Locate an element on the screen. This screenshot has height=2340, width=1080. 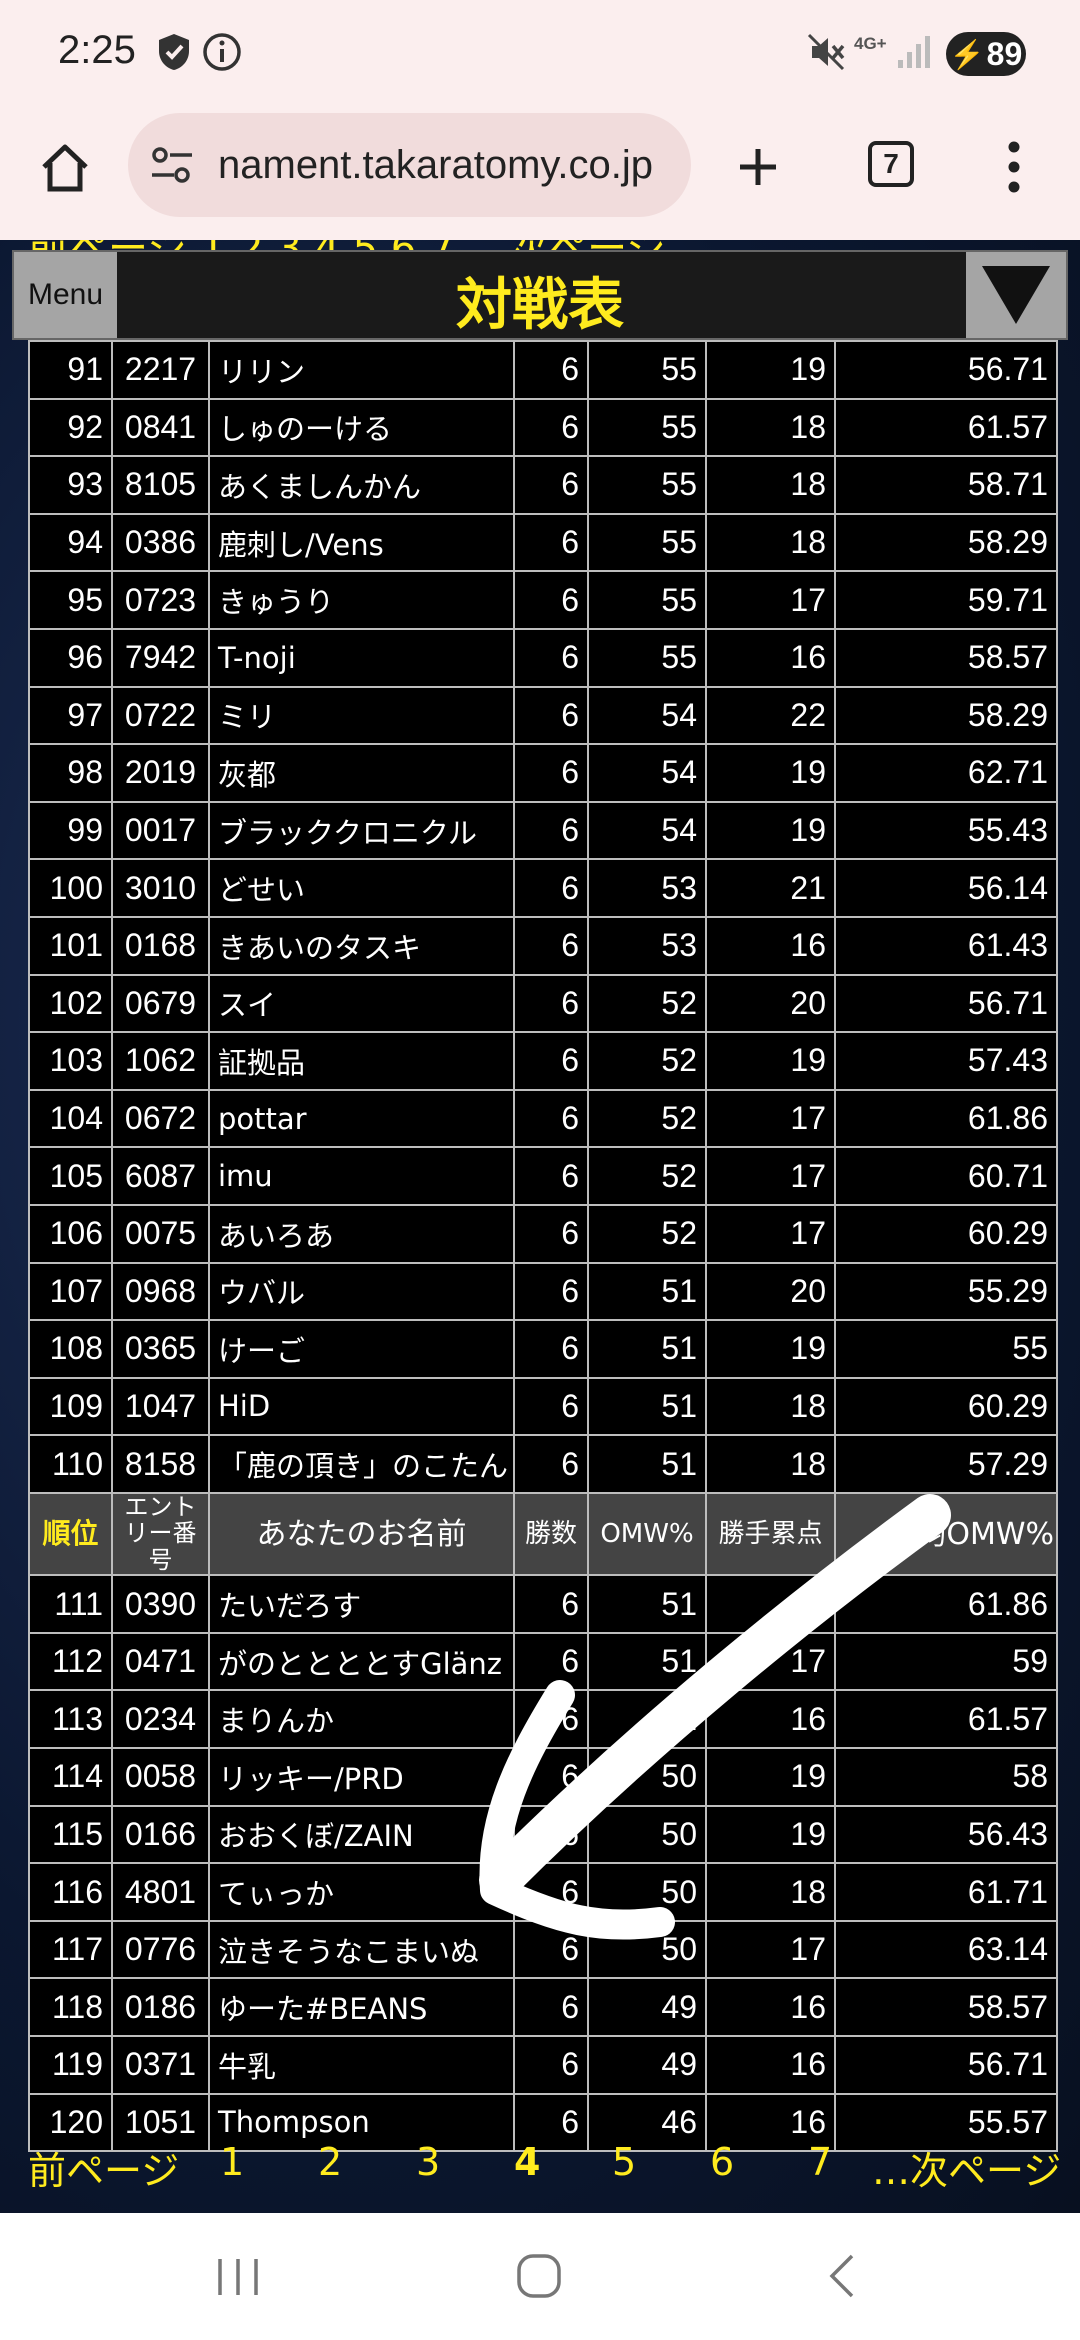
cell-name: あくましんかん is located at coordinates (361, 485).